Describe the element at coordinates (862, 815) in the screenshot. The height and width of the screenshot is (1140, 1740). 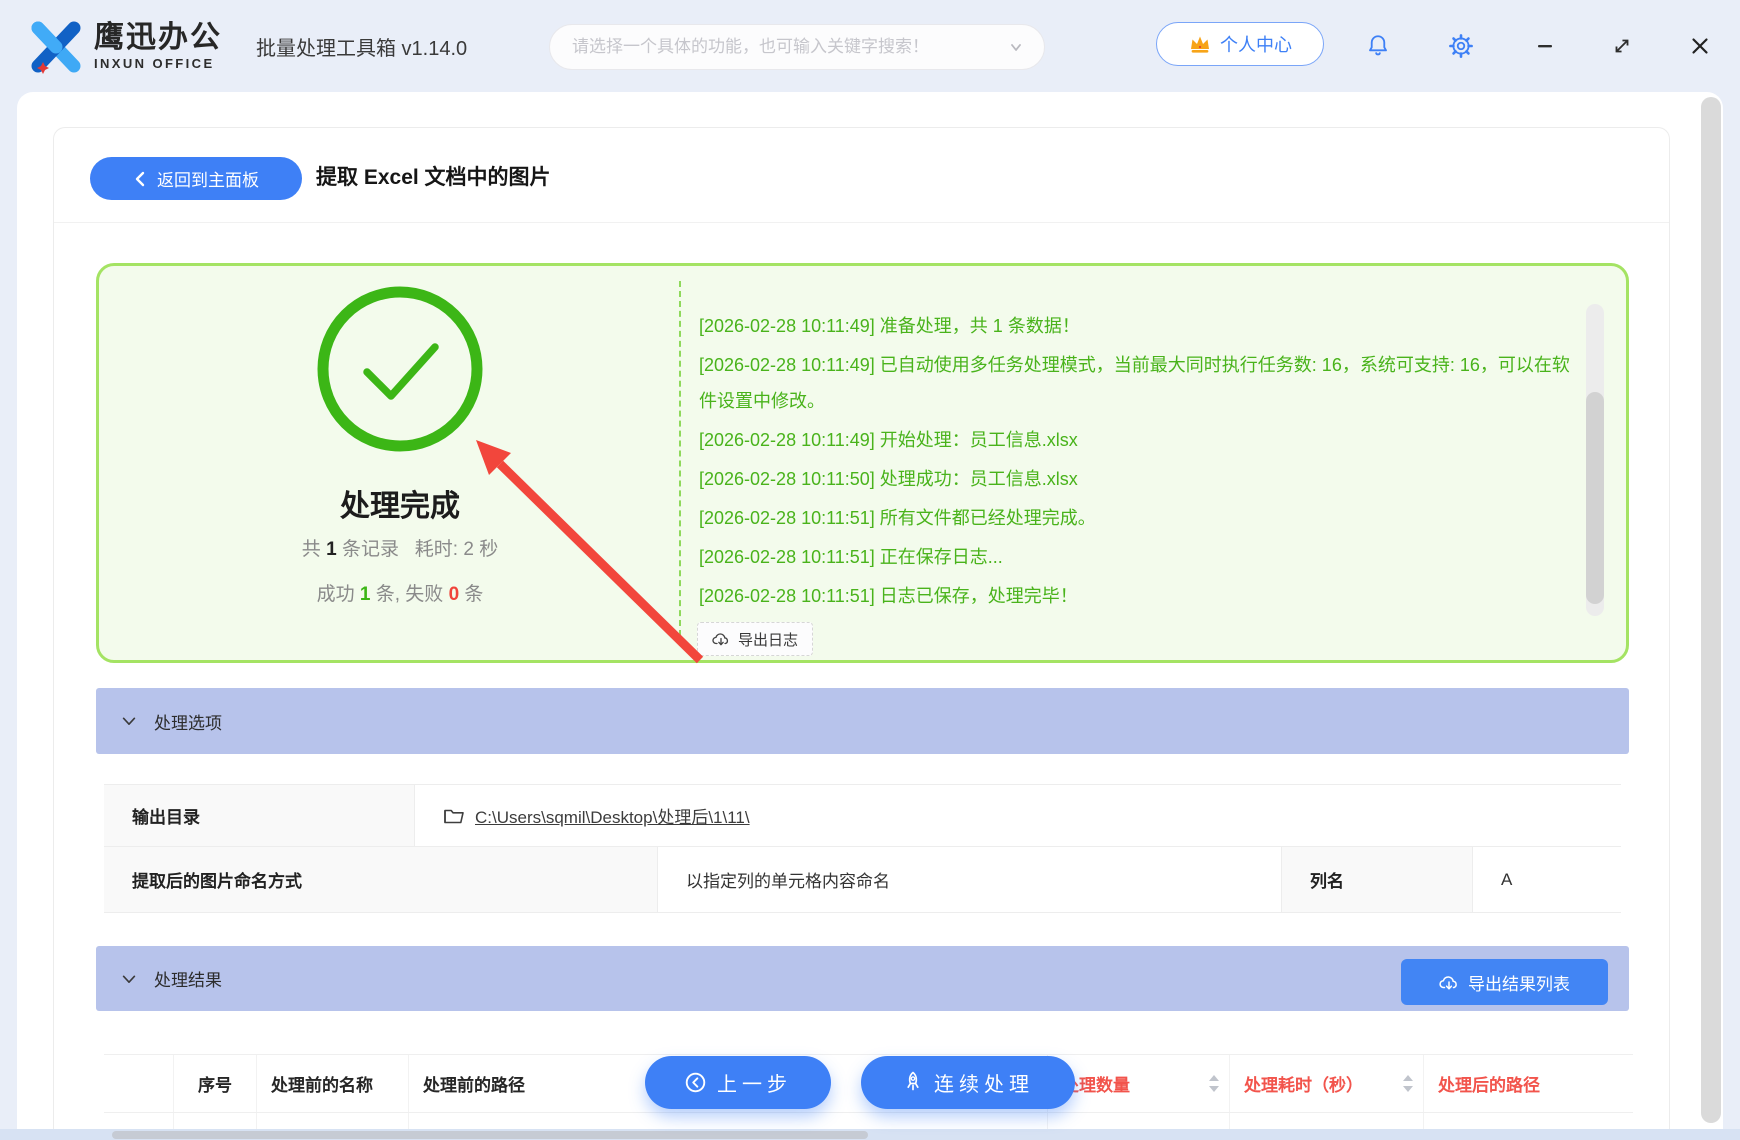
I see `option-row-output-dir: 输出目录 C:\Users\sqmil\Desktop\处理后\1\11\` at that location.